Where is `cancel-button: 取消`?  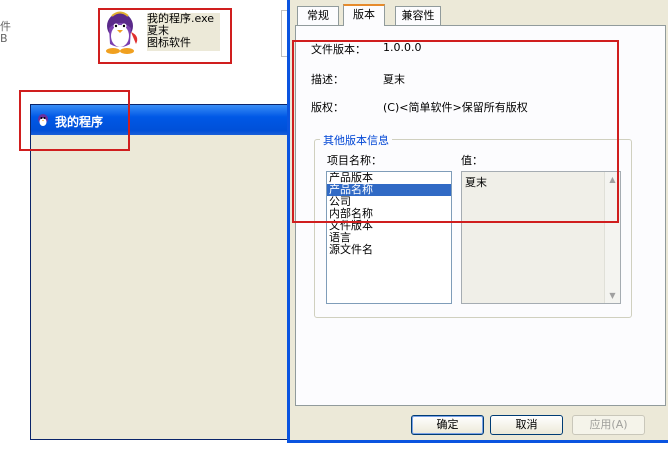
cancel-button: 取消 is located at coordinates (526, 425).